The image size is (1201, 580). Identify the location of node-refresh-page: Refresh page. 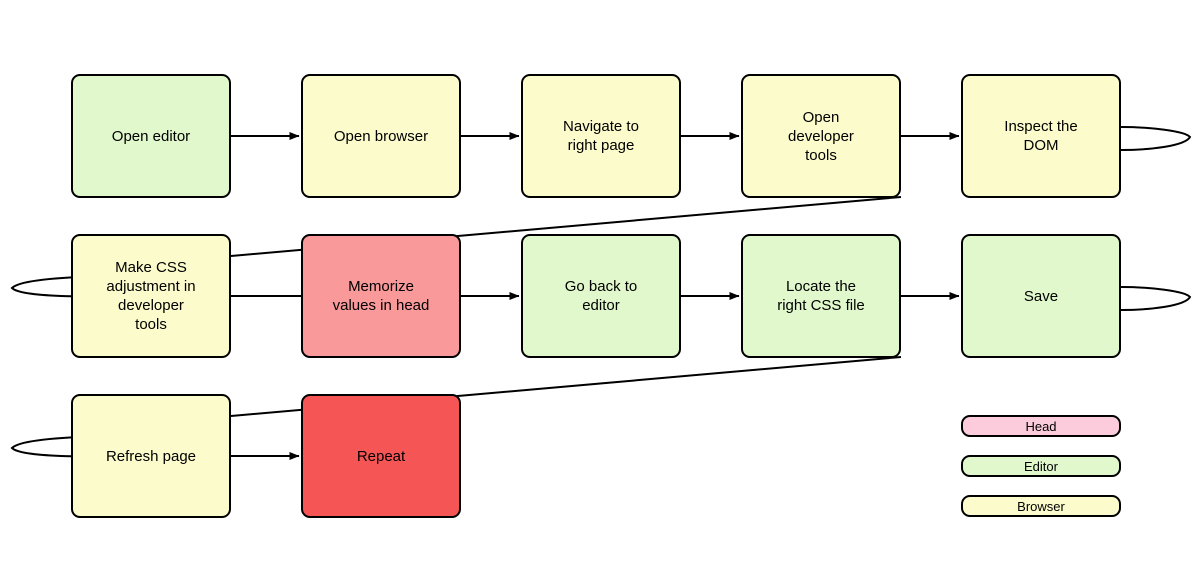
(151, 456).